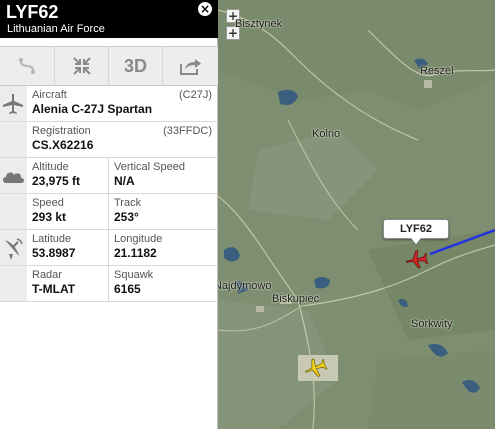  What do you see at coordinates (109, 19) in the screenshot?
I see `flight-header: LYF62 Lithuanian Air Force ×` at bounding box center [109, 19].